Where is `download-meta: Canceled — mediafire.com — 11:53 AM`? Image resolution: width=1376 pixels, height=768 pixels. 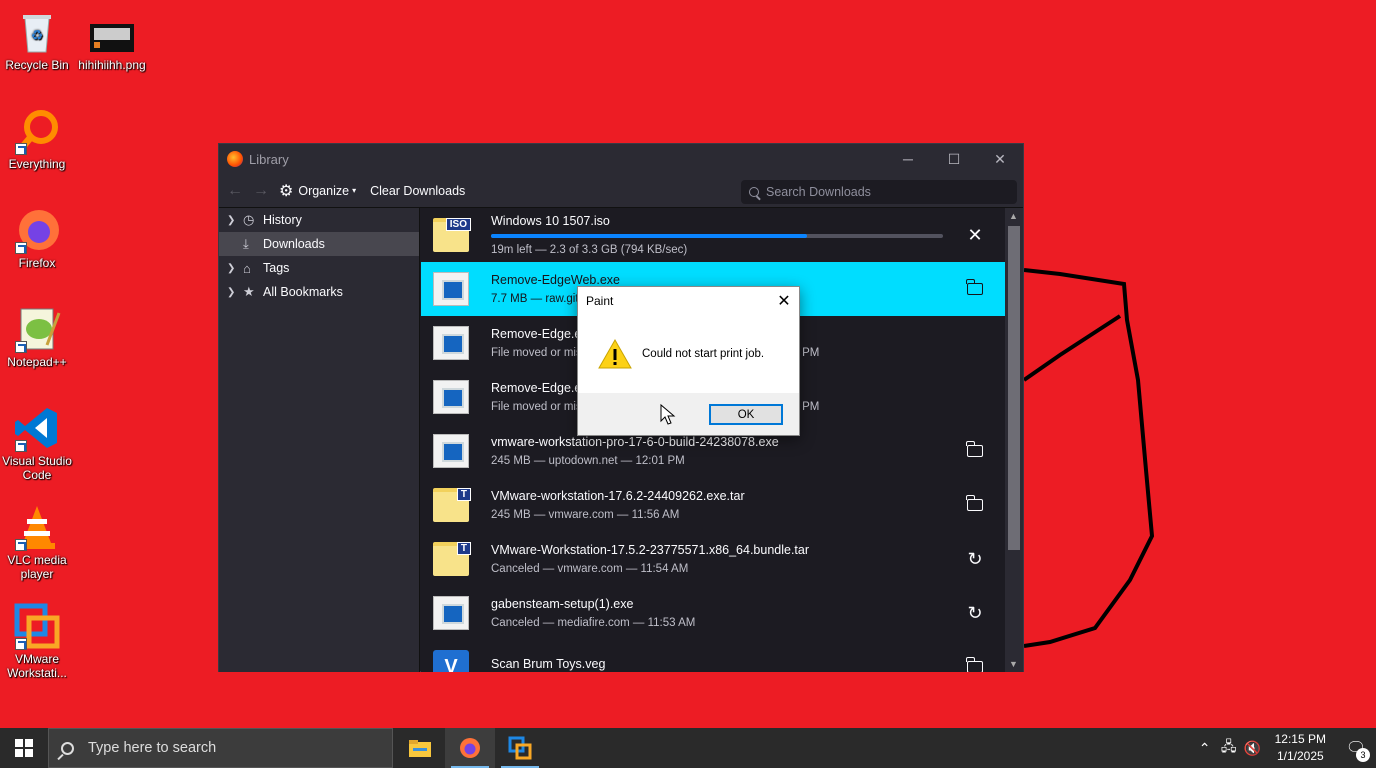 download-meta: Canceled — mediafire.com — 11:53 AM is located at coordinates (593, 623).